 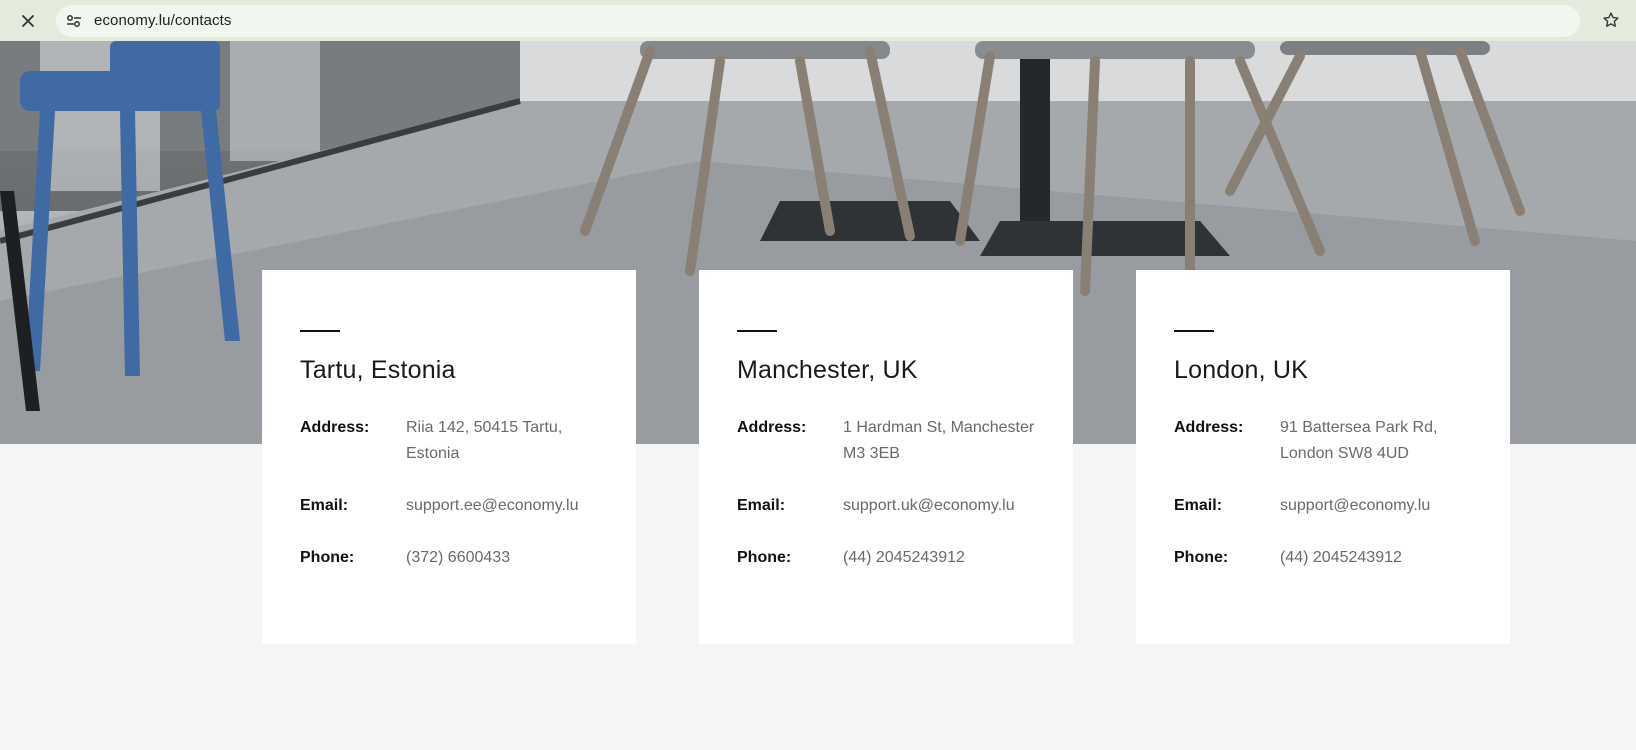 What do you see at coordinates (28, 20) in the screenshot?
I see `close-icon` at bounding box center [28, 20].